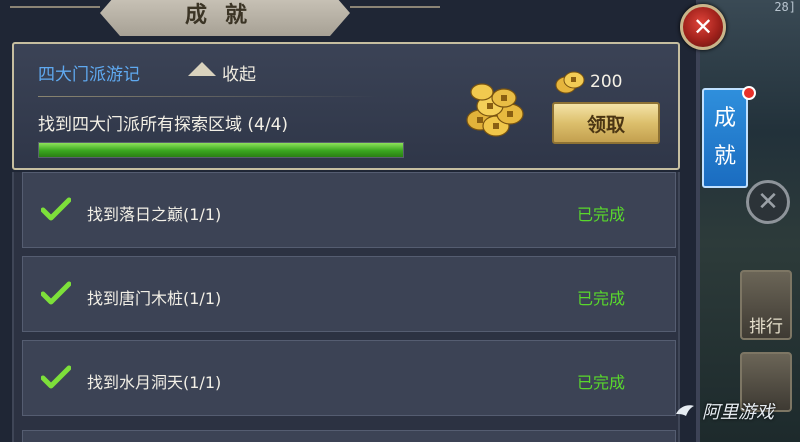 This screenshot has width=800, height=442. I want to click on watermark-text: 阿里游戏, so click(738, 412).